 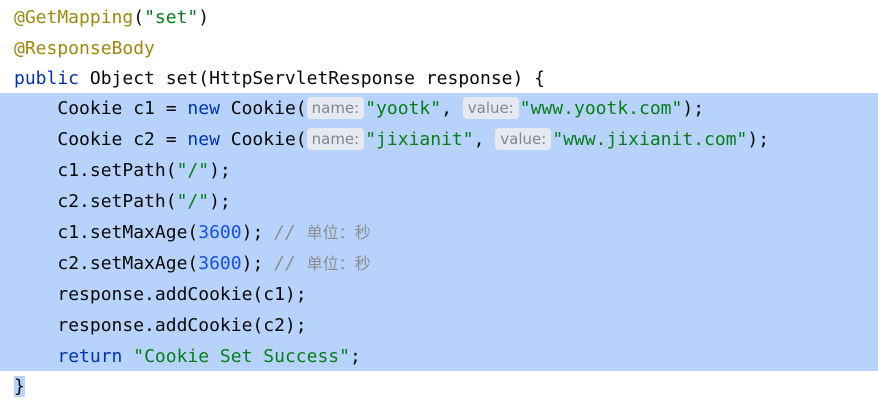 I want to click on code-line-7: c2.setPath("/");, so click(x=439, y=201).